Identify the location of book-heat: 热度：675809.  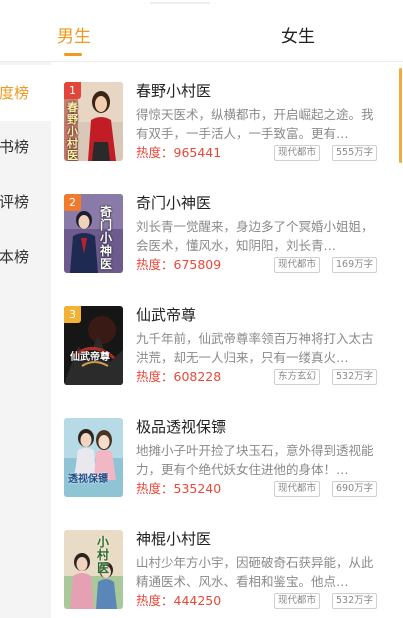
(179, 264).